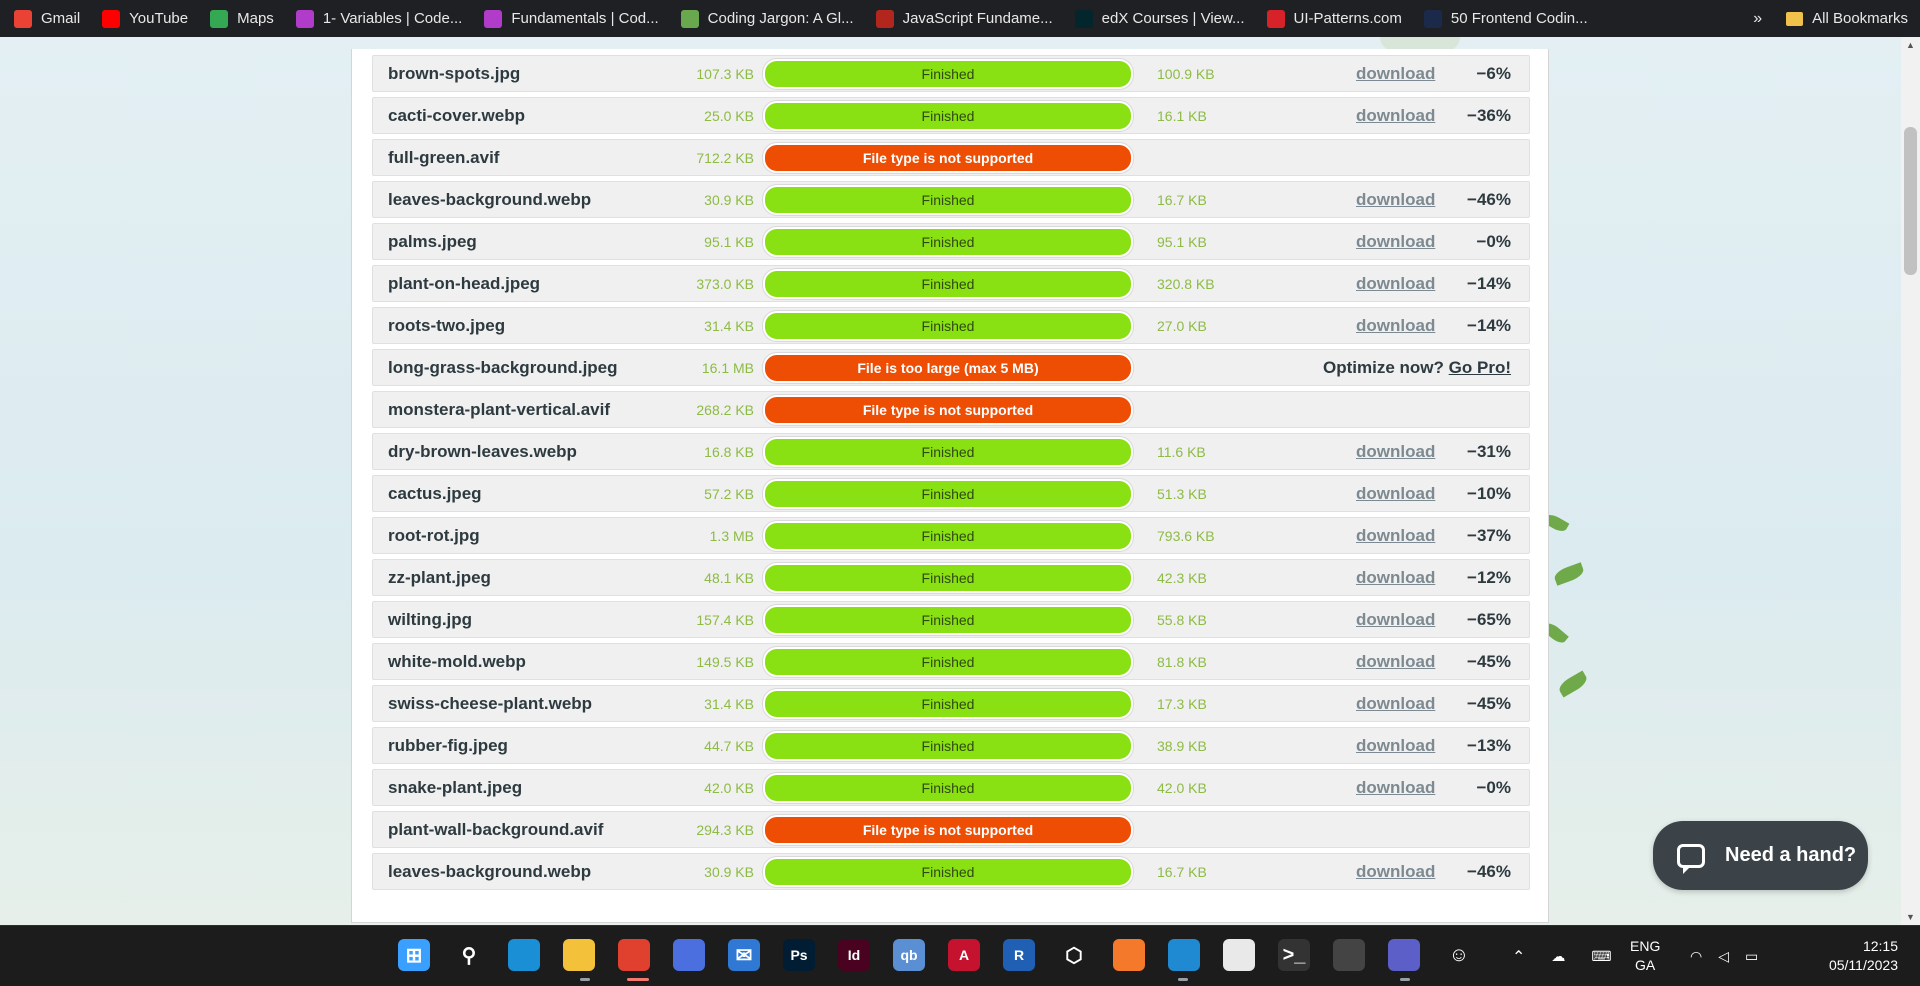  I want to click on chevron-up-icon: ⌃, so click(1518, 957).